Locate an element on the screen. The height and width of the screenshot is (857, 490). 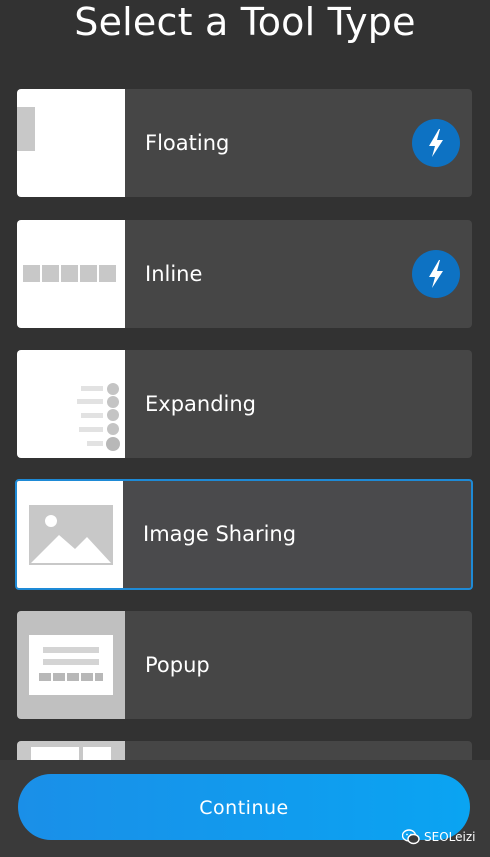
tool-card-popup: Popup is located at coordinates (244, 665).